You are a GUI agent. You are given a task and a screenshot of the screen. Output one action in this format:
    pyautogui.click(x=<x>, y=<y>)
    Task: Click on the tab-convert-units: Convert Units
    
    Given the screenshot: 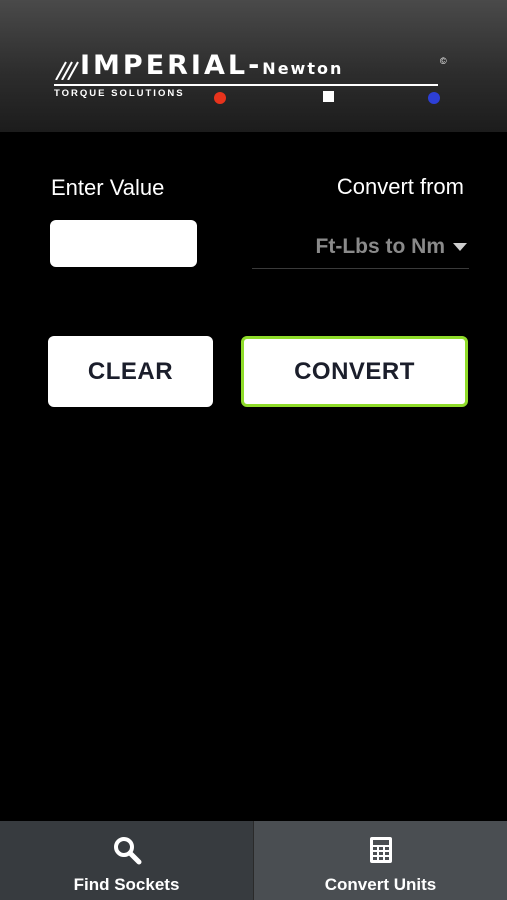 What is the action you would take?
    pyautogui.click(x=380, y=860)
    